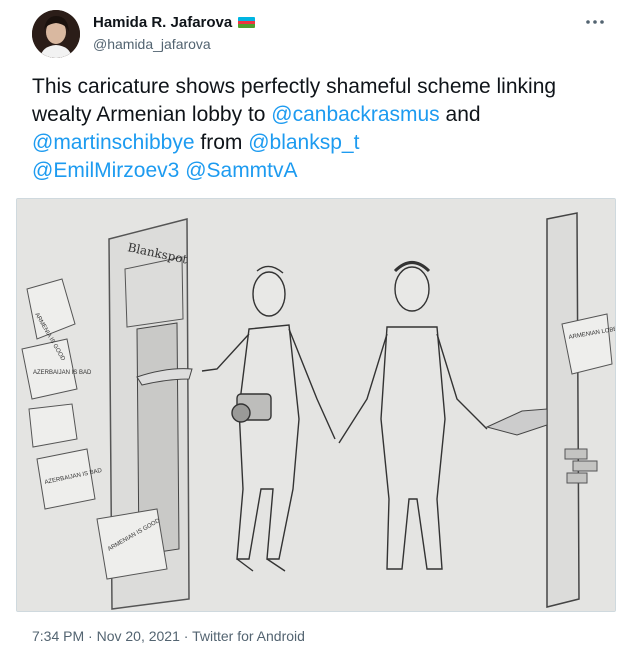 This screenshot has width=631, height=649. I want to click on tweet-time: 7:34 PM, so click(58, 636).